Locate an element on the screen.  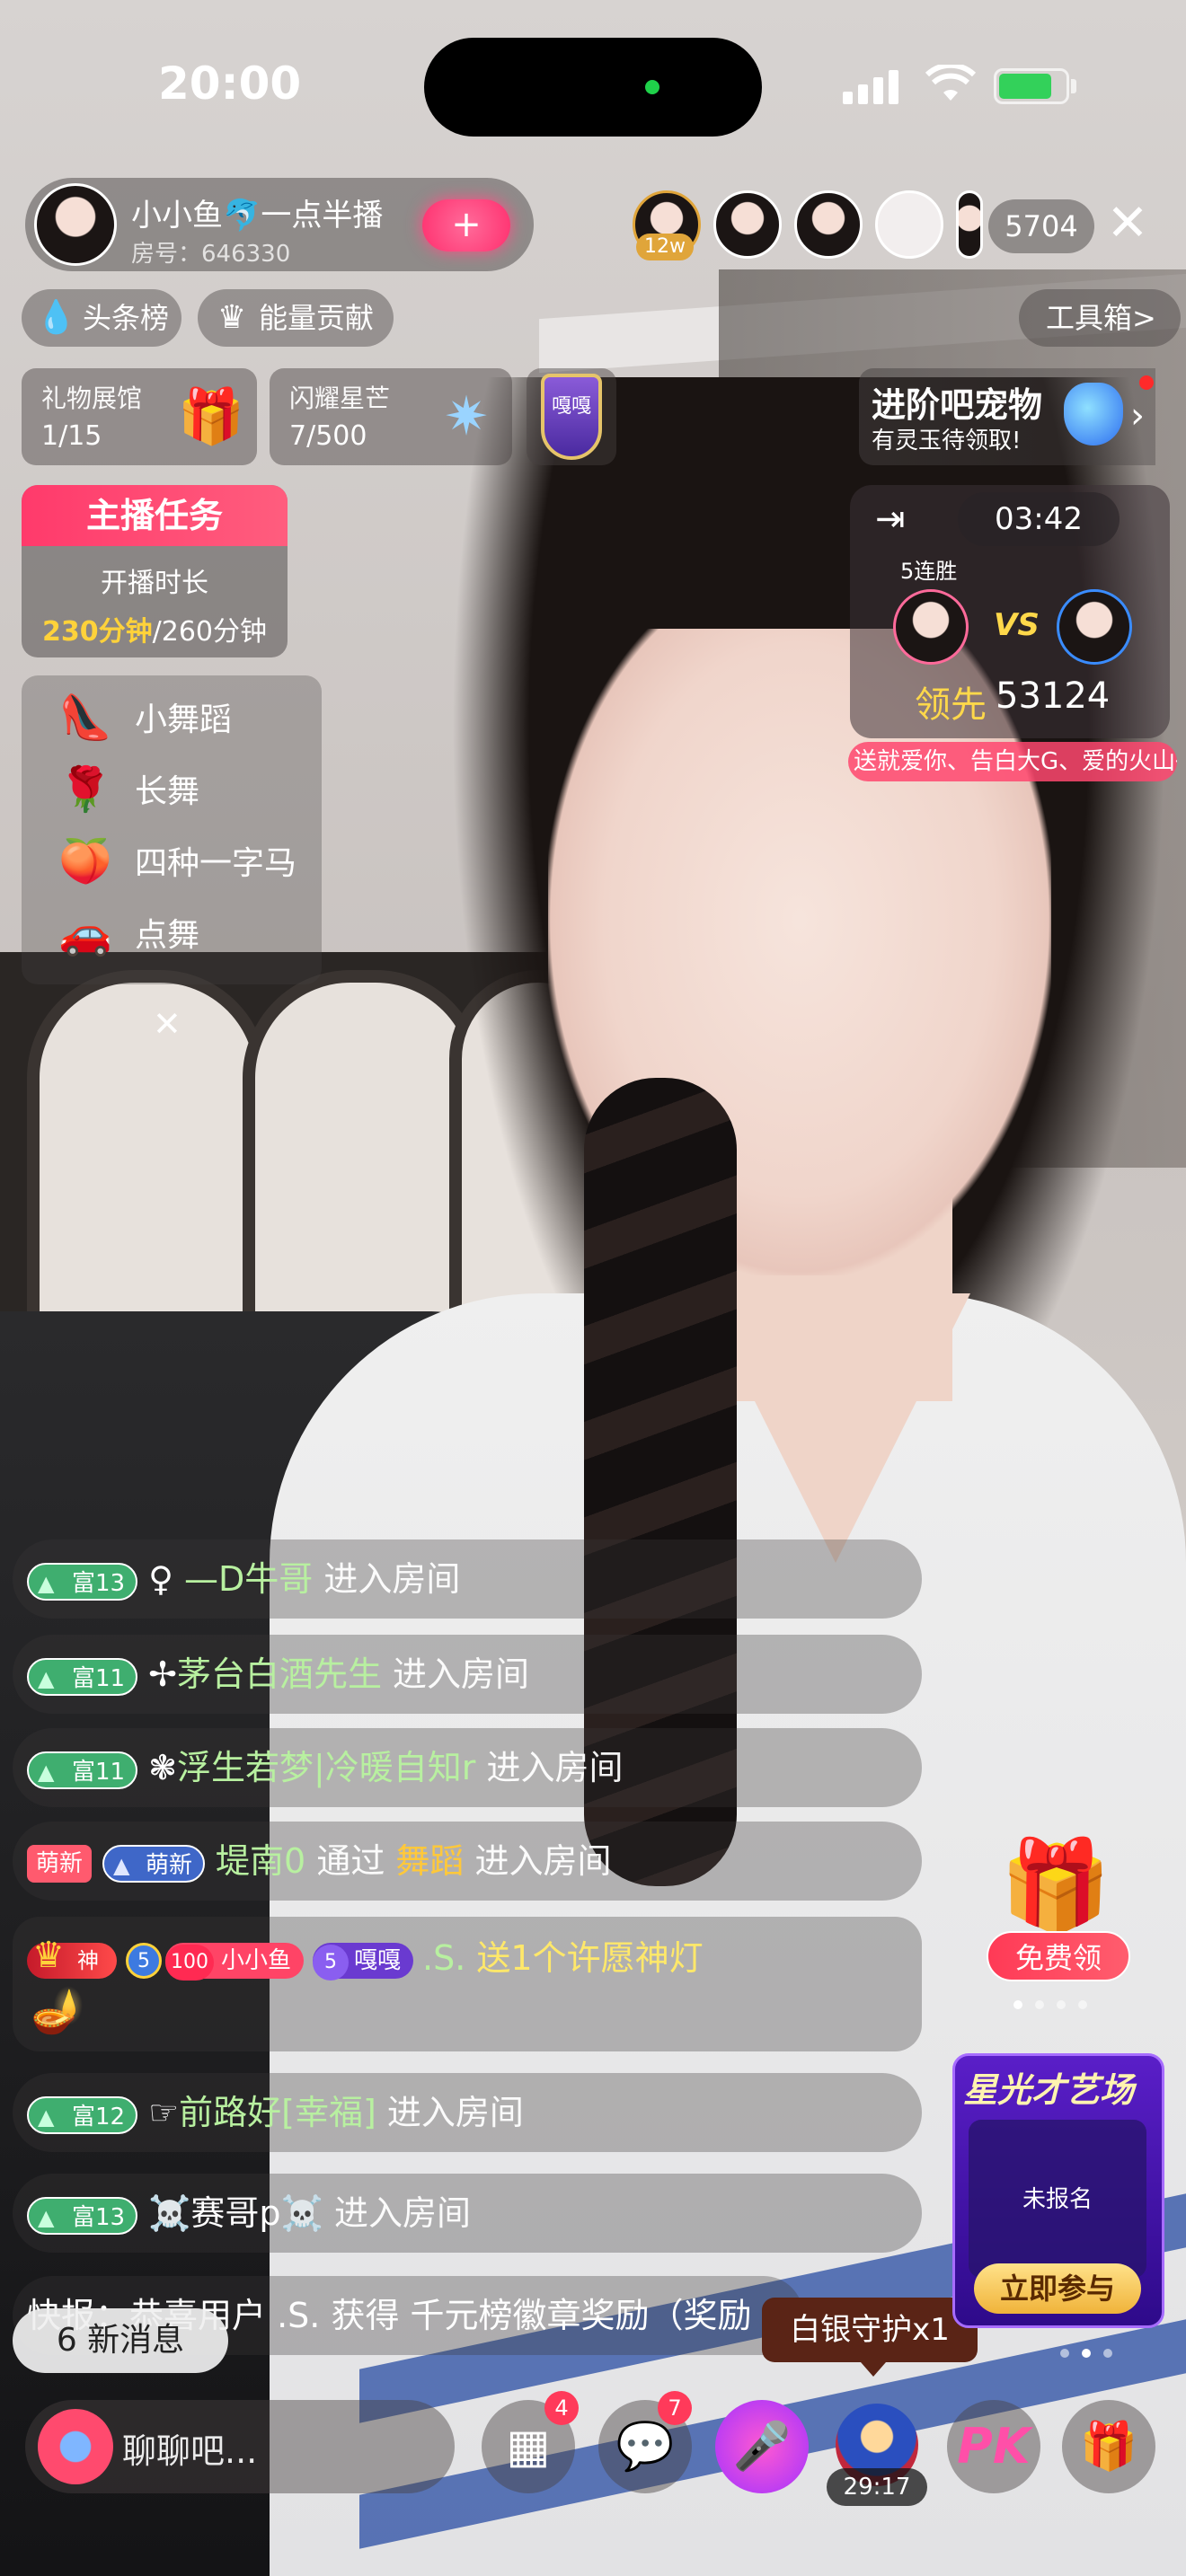
chat-message: 富11 ❃浮生若梦|冷暖自知r 进入房间 is located at coordinates (467, 1767).